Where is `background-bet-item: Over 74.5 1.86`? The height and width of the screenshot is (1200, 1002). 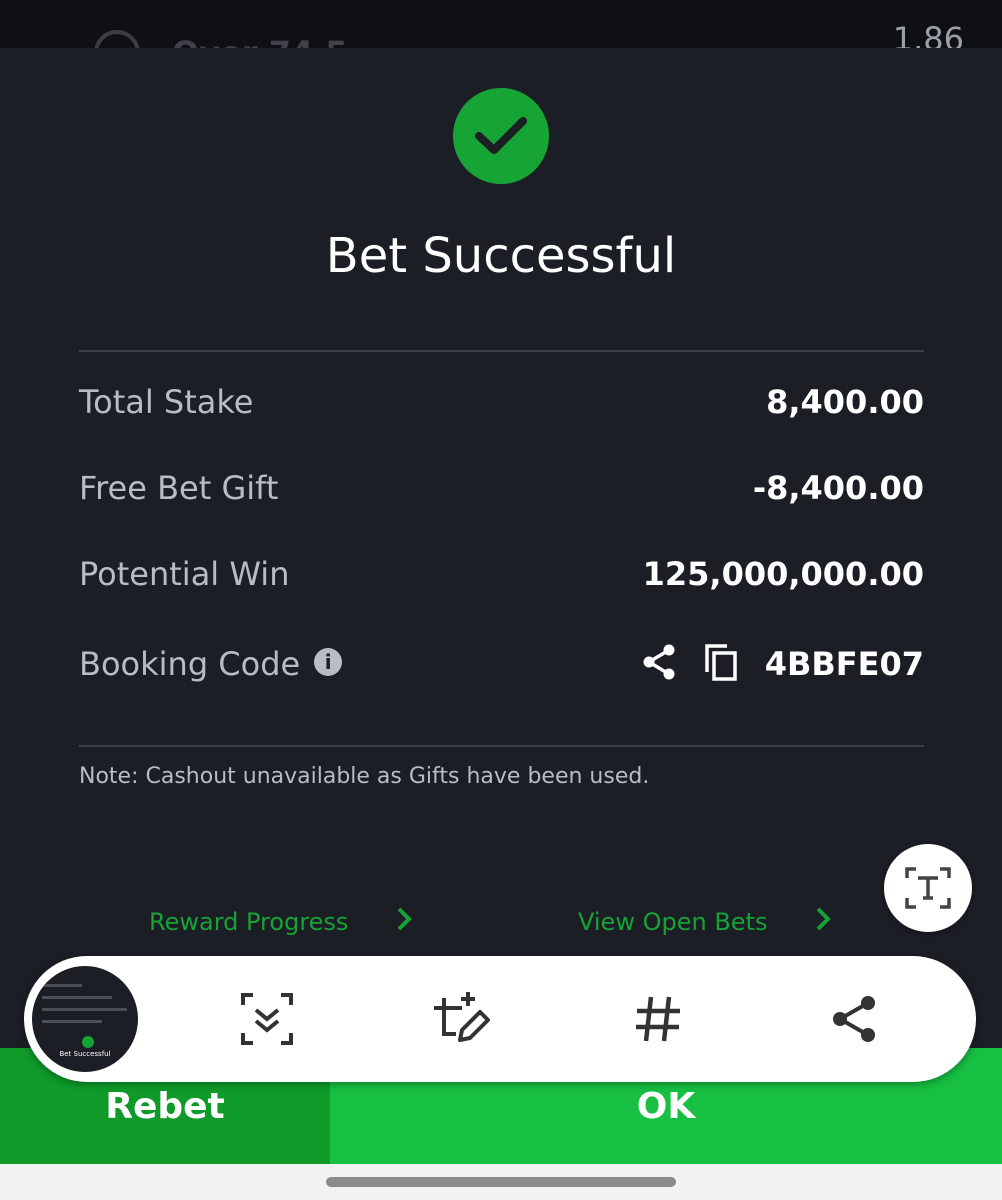 background-bet-item: Over 74.5 1.86 is located at coordinates (501, 24).